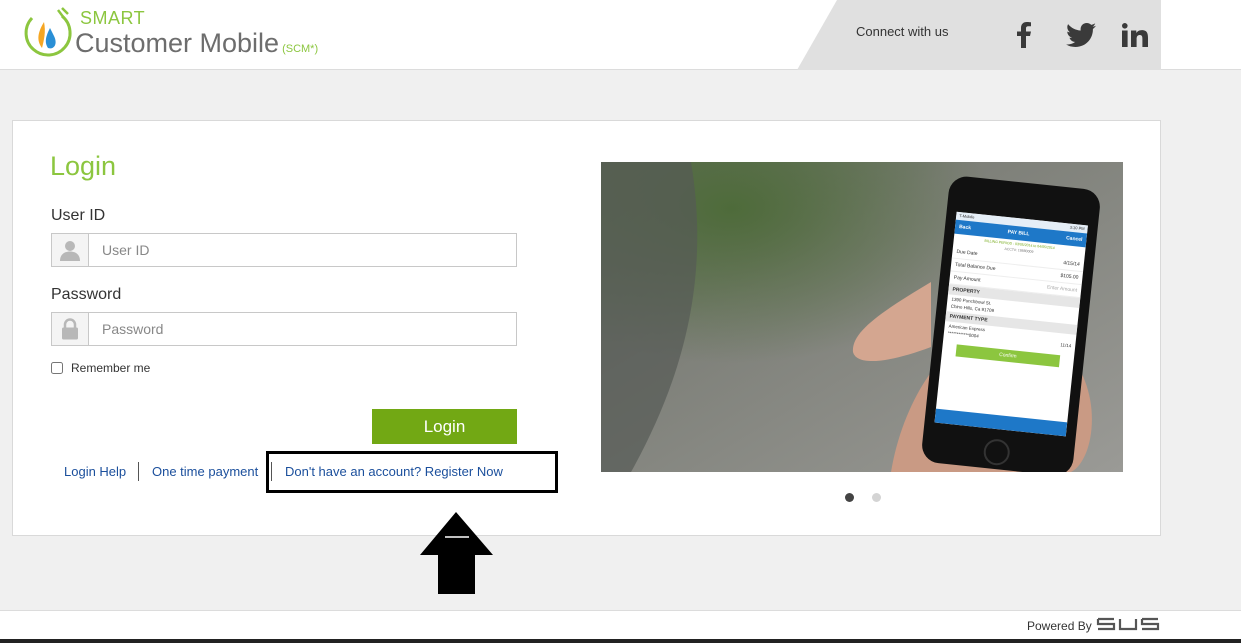  What do you see at coordinates (70, 329) in the screenshot?
I see `lock-icon` at bounding box center [70, 329].